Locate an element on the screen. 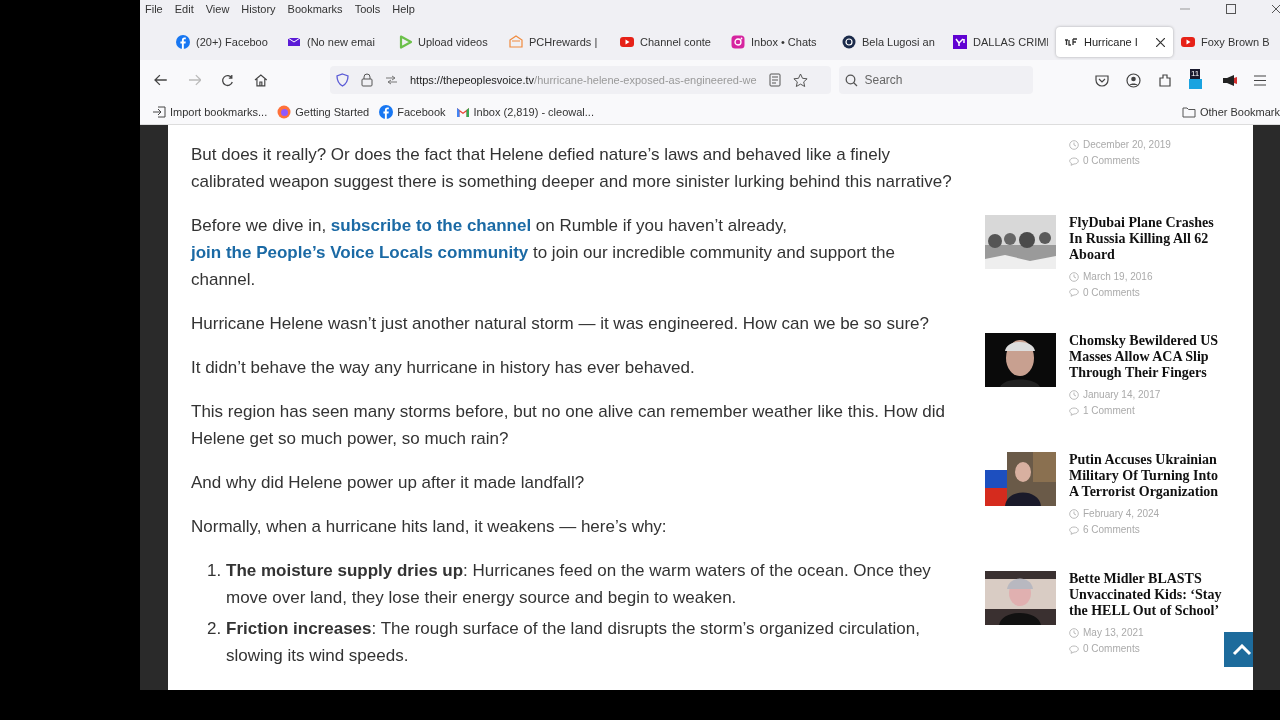 The image size is (1280, 720). scroll-to-top-button is located at coordinates (1238, 649).